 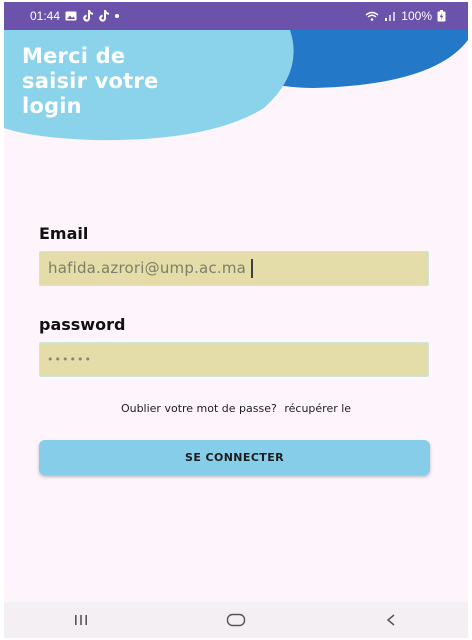 I want to click on wifi-icon, so click(x=372, y=16).